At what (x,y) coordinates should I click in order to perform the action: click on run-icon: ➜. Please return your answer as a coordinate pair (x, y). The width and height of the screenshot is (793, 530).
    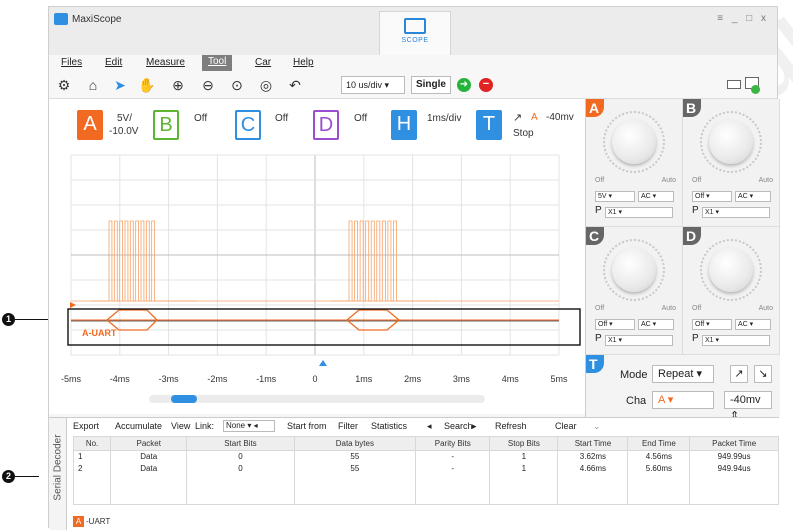
    Looking at the image, I should click on (464, 85).